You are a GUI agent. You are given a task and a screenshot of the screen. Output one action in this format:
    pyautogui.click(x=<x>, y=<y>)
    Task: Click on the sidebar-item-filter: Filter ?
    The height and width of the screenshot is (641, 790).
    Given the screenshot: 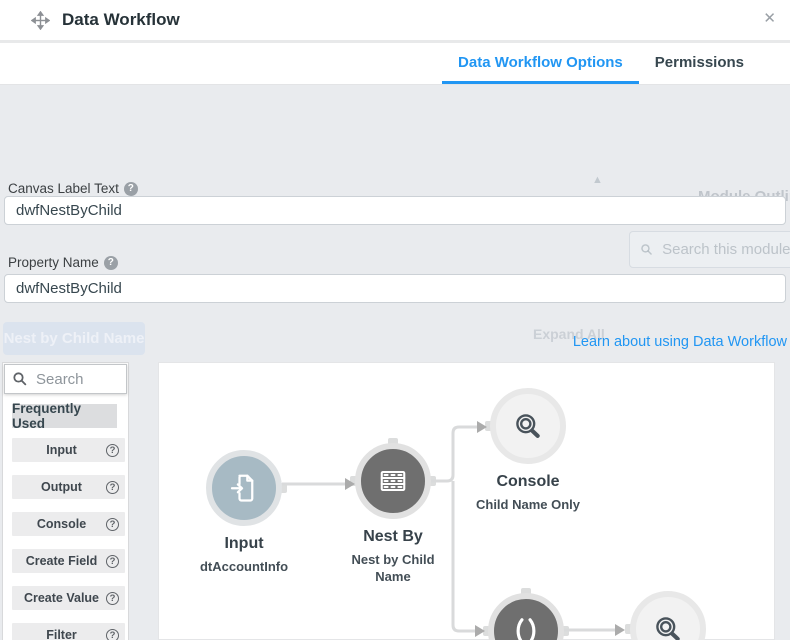 What is the action you would take?
    pyautogui.click(x=68, y=631)
    